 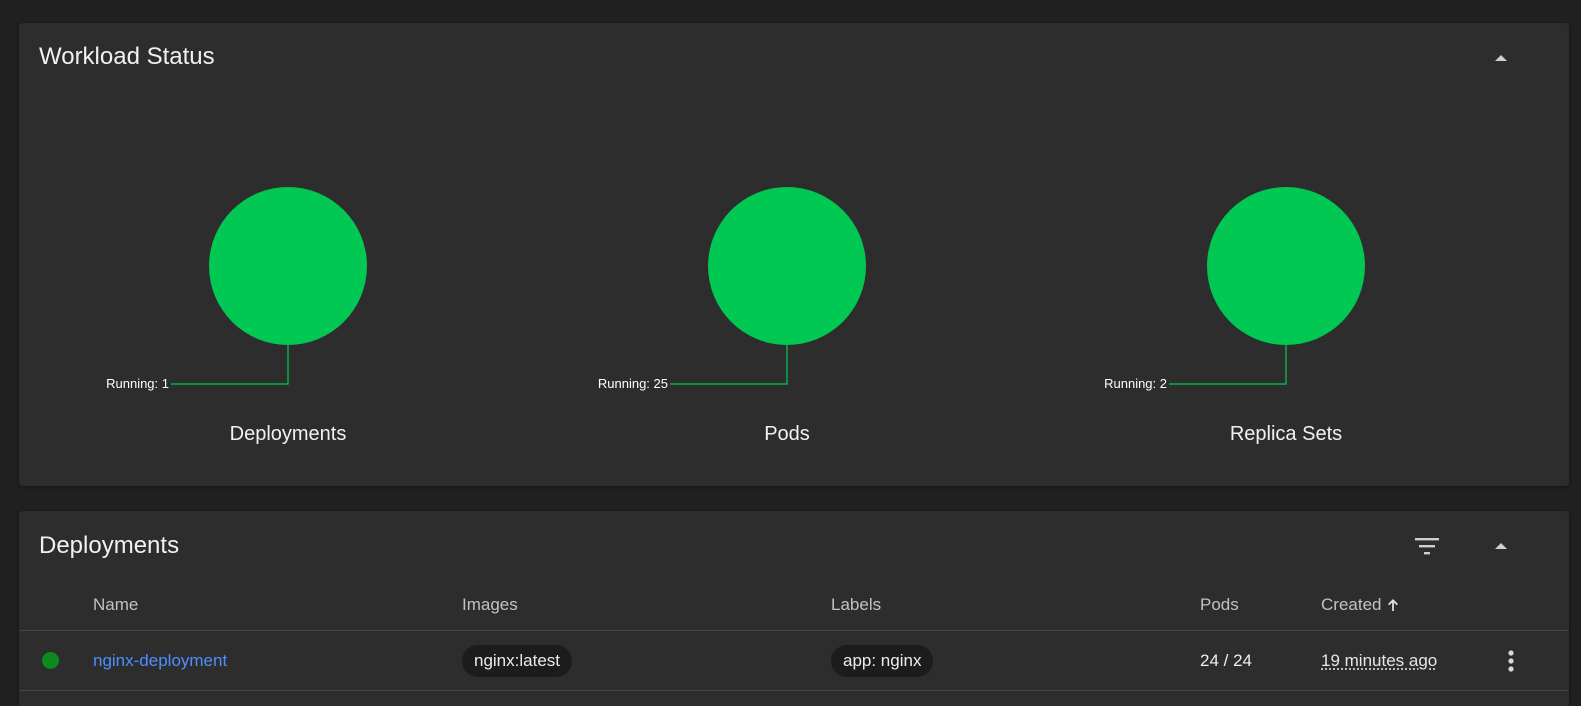 What do you see at coordinates (1219, 604) in the screenshot?
I see `column-header-pods: Pods` at bounding box center [1219, 604].